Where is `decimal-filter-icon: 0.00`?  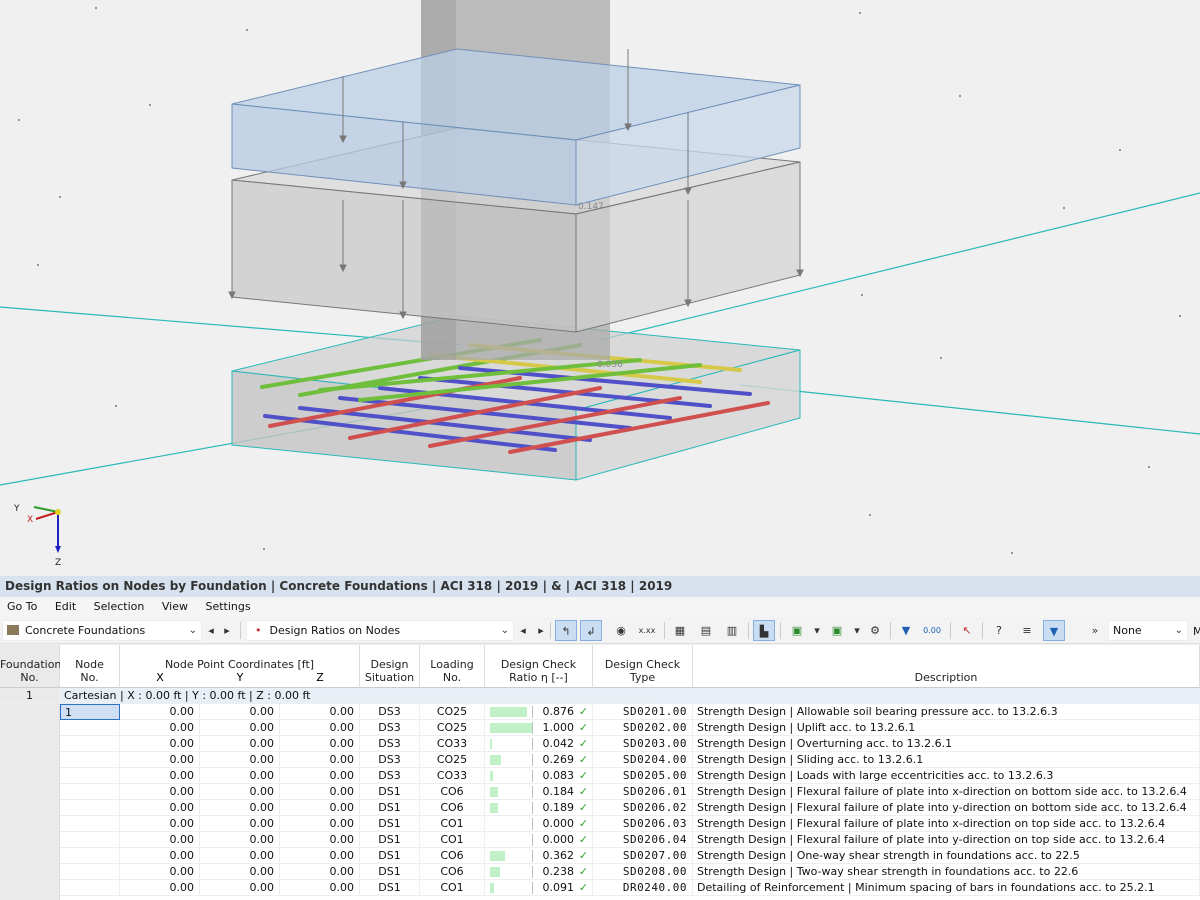 decimal-filter-icon: 0.00 is located at coordinates (932, 630).